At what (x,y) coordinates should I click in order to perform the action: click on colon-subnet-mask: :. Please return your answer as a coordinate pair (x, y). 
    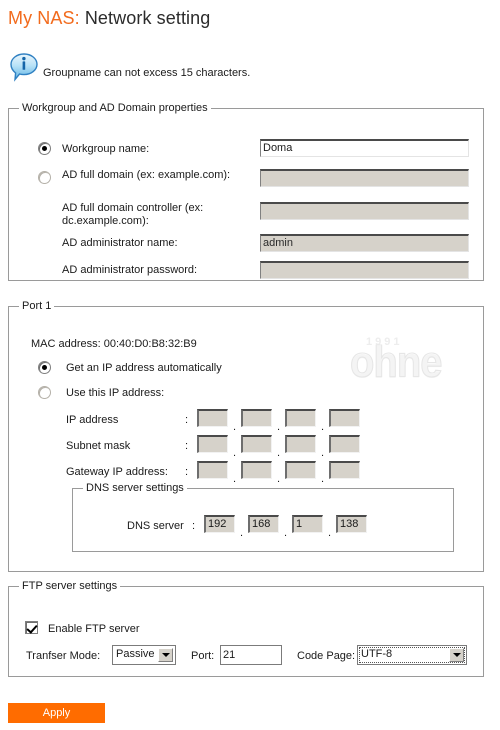
    Looking at the image, I should click on (187, 446).